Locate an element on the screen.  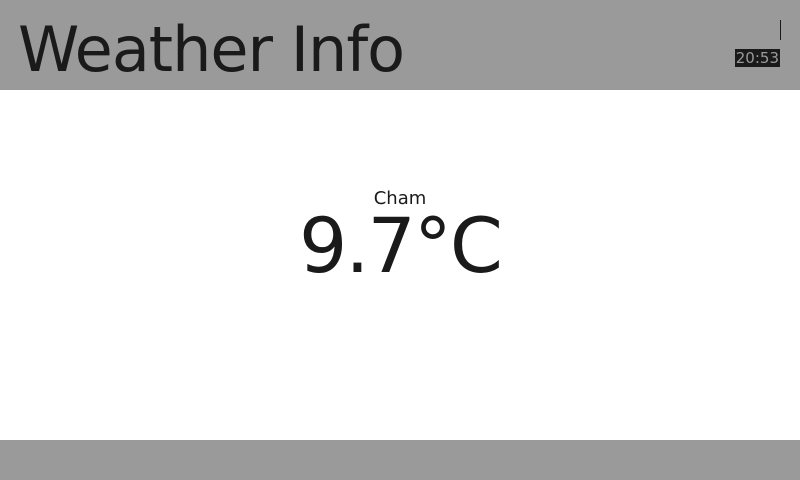
footer-bar is located at coordinates (400, 460).